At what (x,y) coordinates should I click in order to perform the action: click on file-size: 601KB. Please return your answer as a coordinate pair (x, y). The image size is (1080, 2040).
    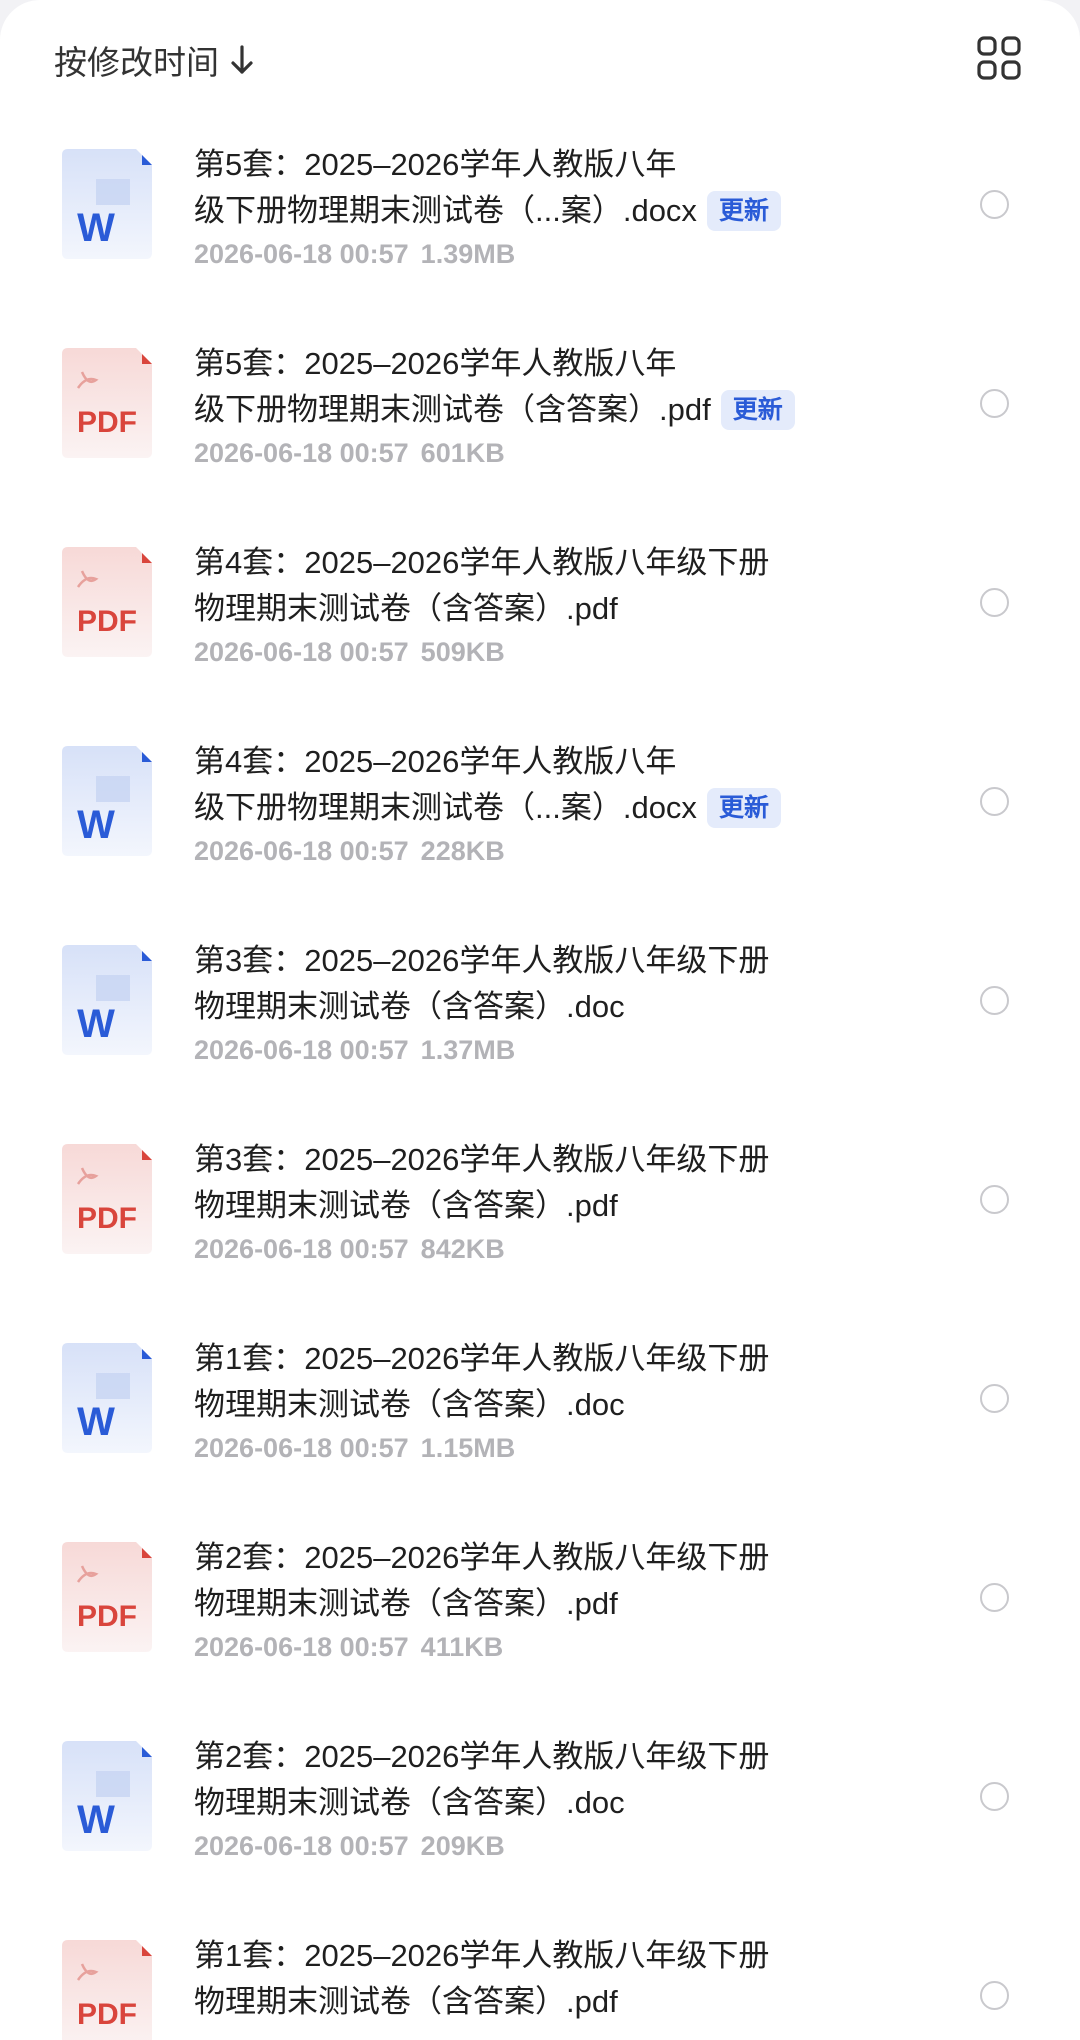
    Looking at the image, I should click on (462, 453).